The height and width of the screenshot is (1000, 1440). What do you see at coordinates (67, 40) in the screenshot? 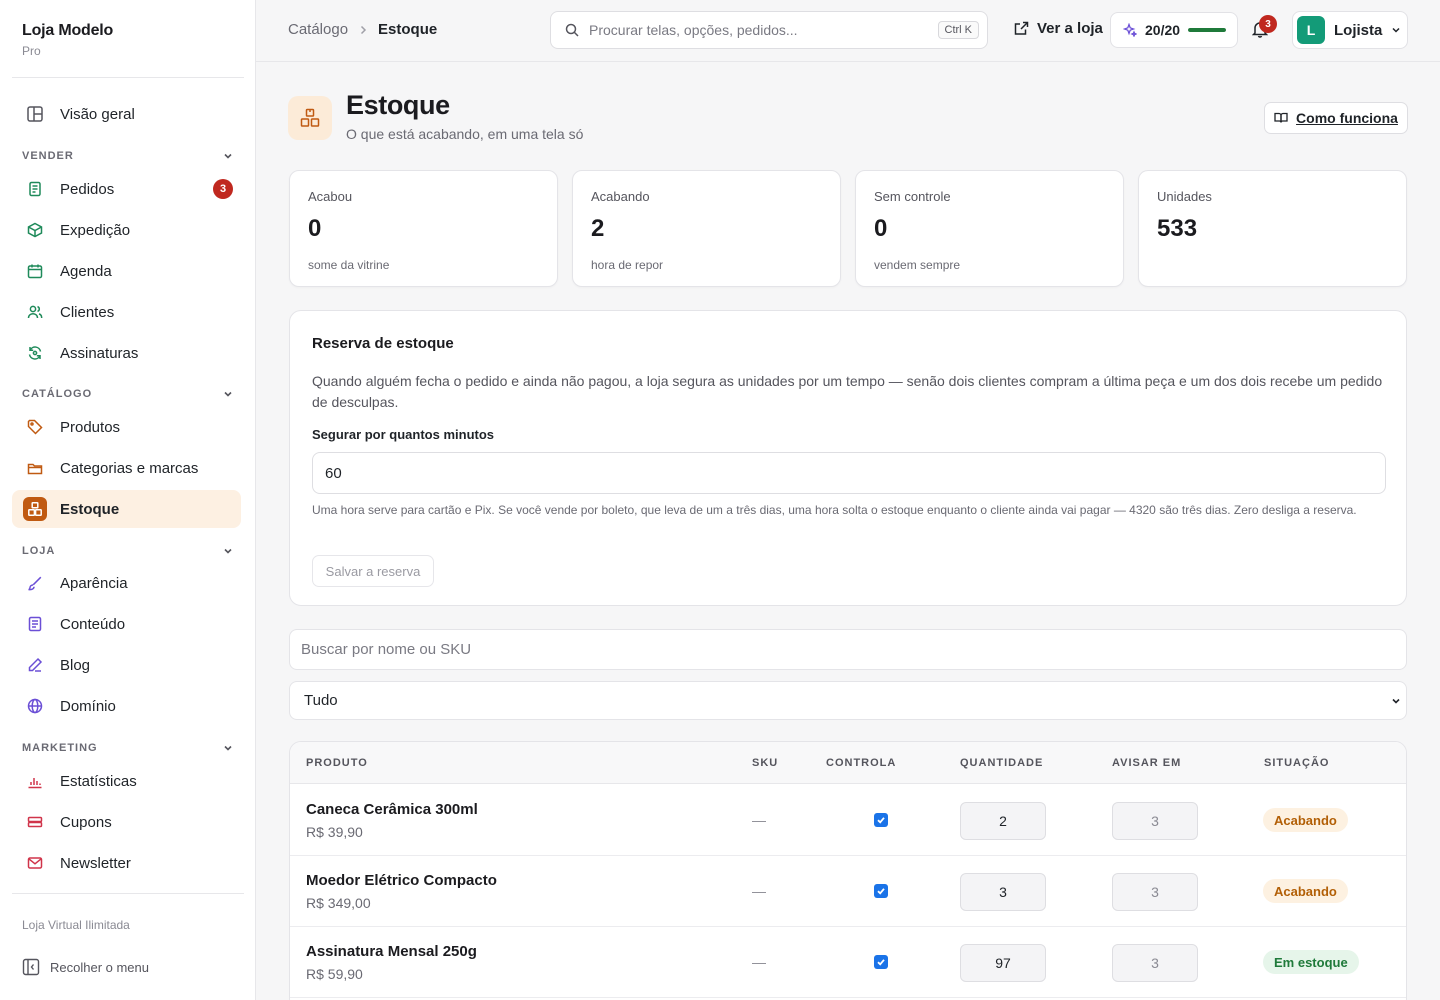
I see `brand: Loja Modelo Pro` at bounding box center [67, 40].